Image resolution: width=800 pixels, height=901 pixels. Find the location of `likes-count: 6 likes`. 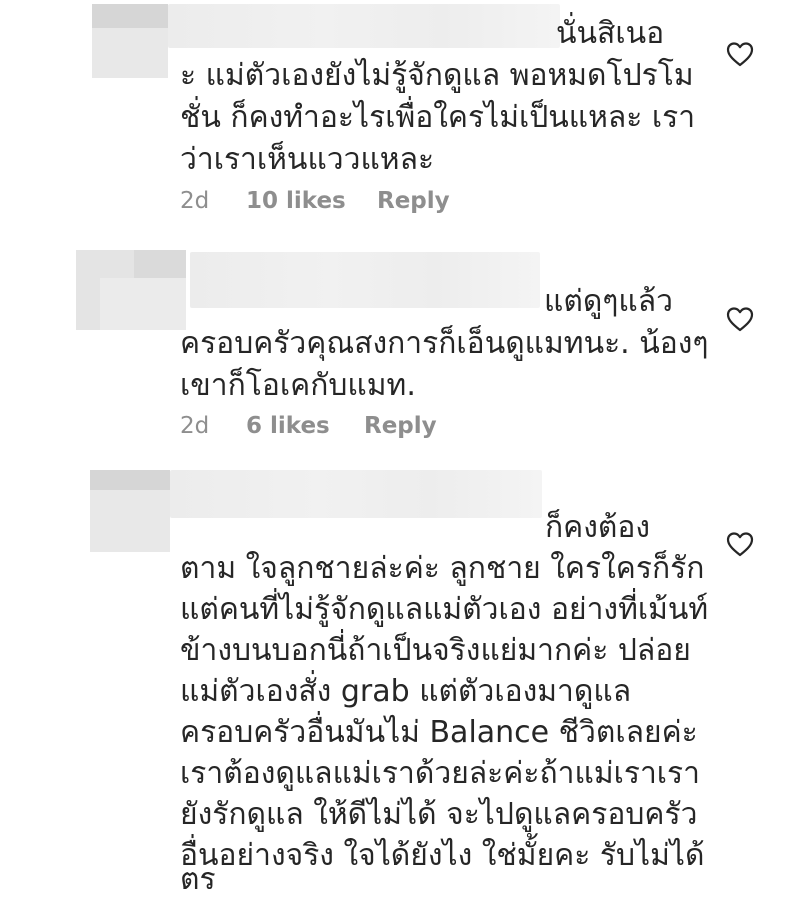

likes-count: 6 likes is located at coordinates (288, 426).